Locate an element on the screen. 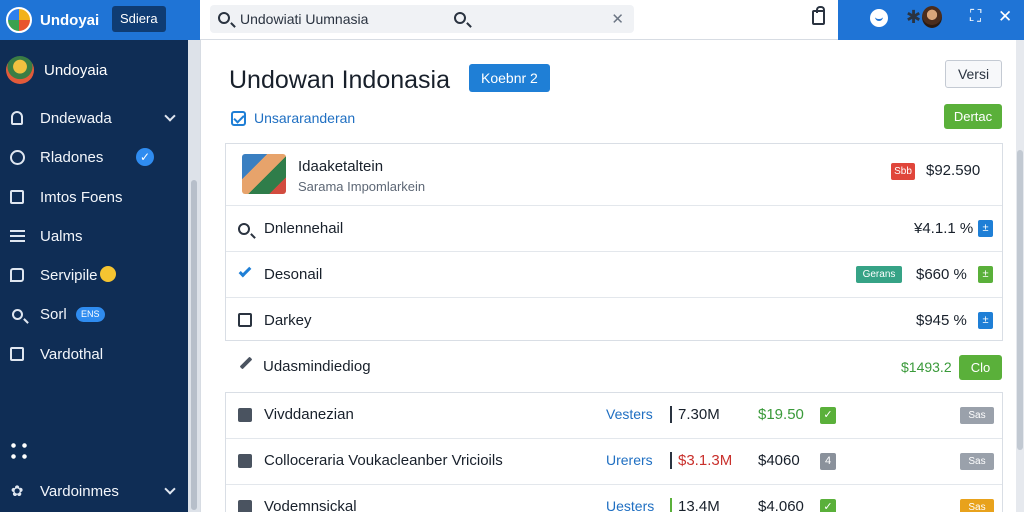 Image resolution: width=1024 pixels, height=512 pixels. section-button: Clo is located at coordinates (980, 367).